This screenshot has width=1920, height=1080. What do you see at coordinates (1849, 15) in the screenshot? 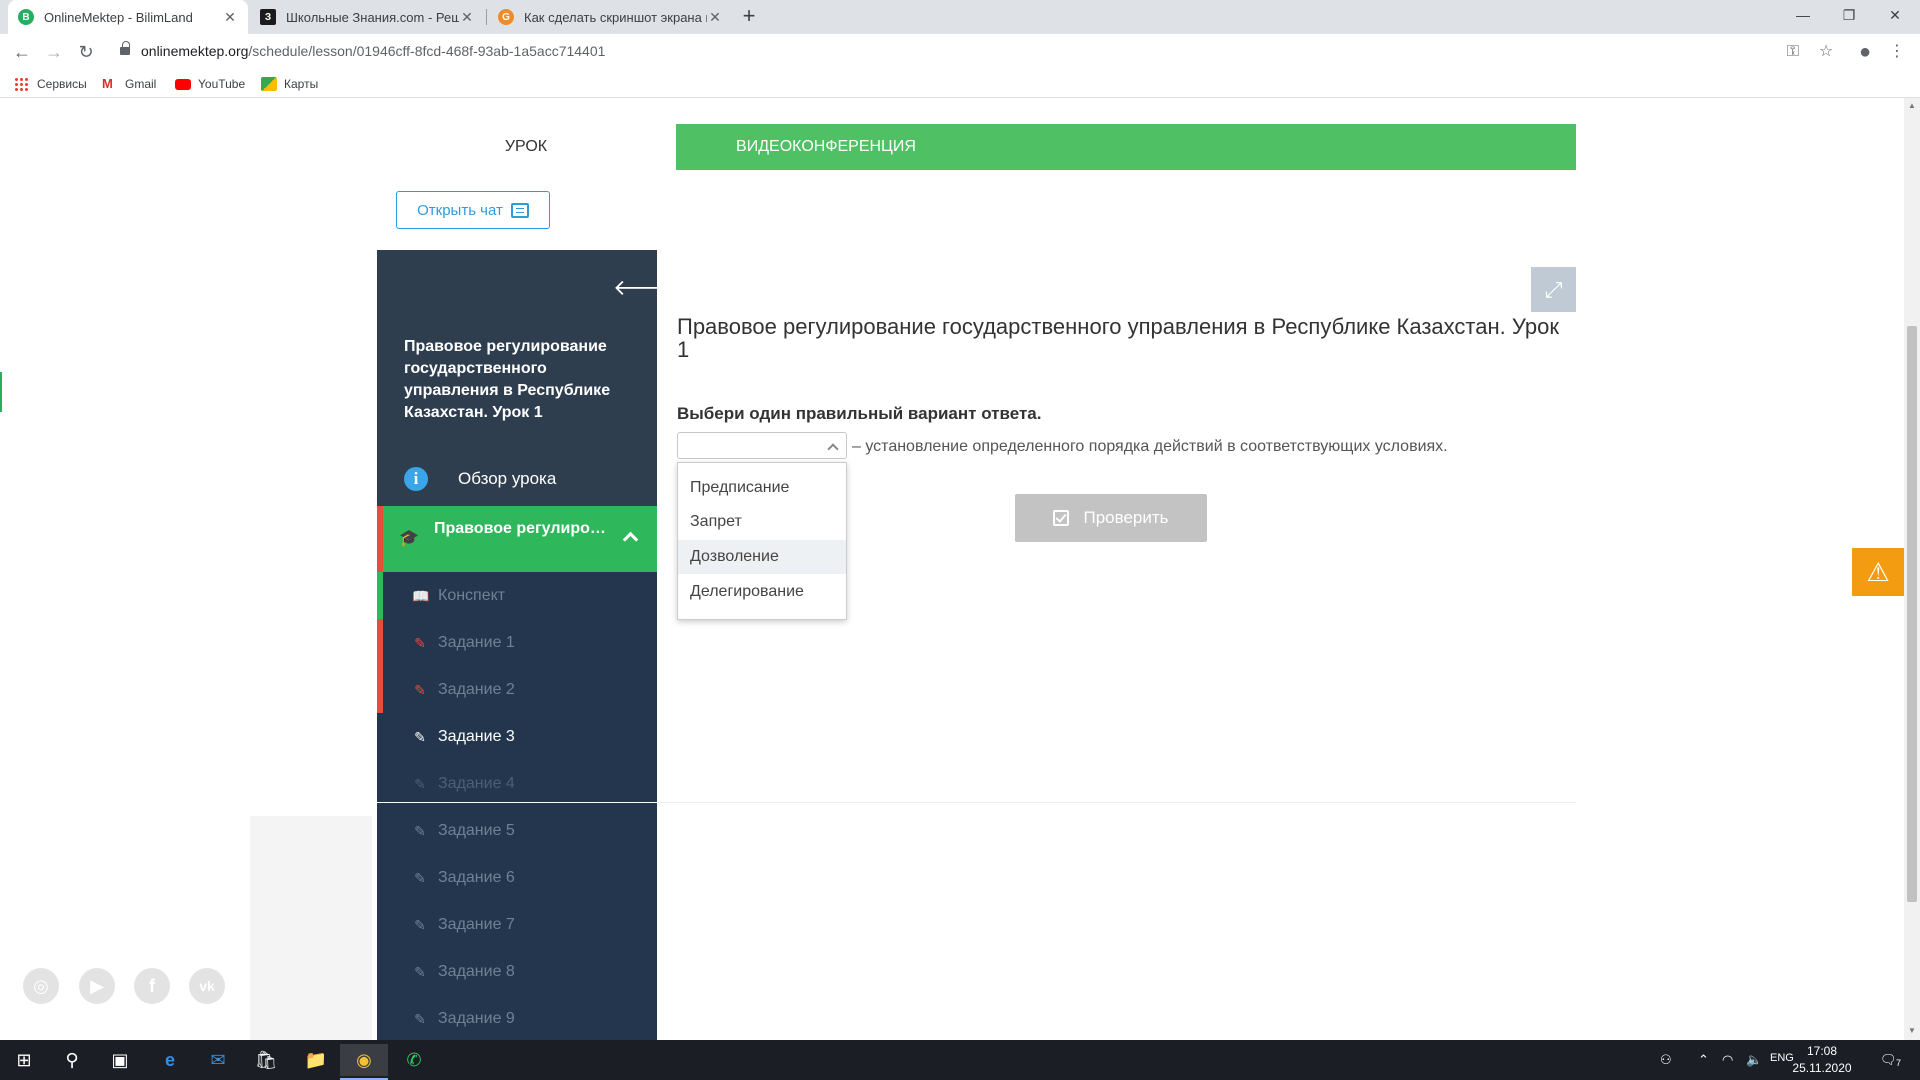
I see `restore-button: ❐` at bounding box center [1849, 15].